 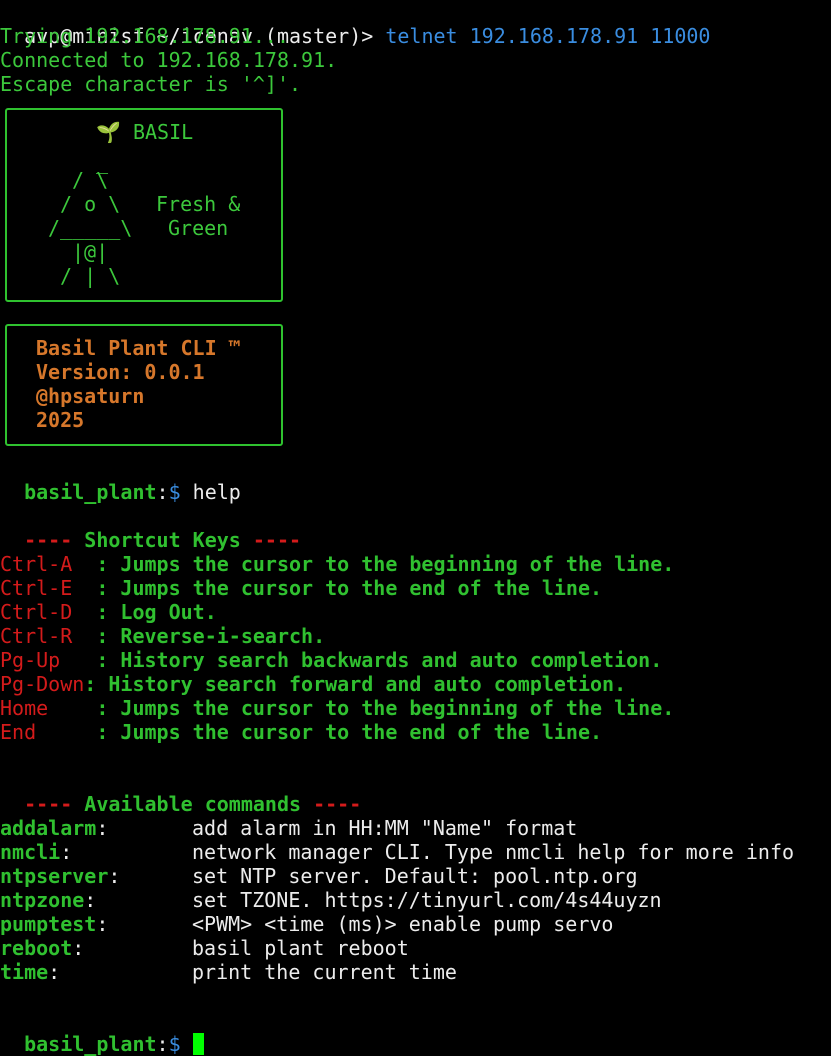 What do you see at coordinates (48, 924) in the screenshot?
I see `command-name: pumptest` at bounding box center [48, 924].